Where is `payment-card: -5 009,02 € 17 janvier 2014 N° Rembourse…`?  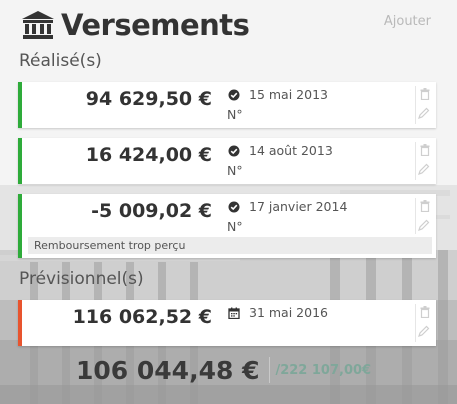 payment-card: -5 009,02 € 17 janvier 2014 N° Rembourse… is located at coordinates (227, 226).